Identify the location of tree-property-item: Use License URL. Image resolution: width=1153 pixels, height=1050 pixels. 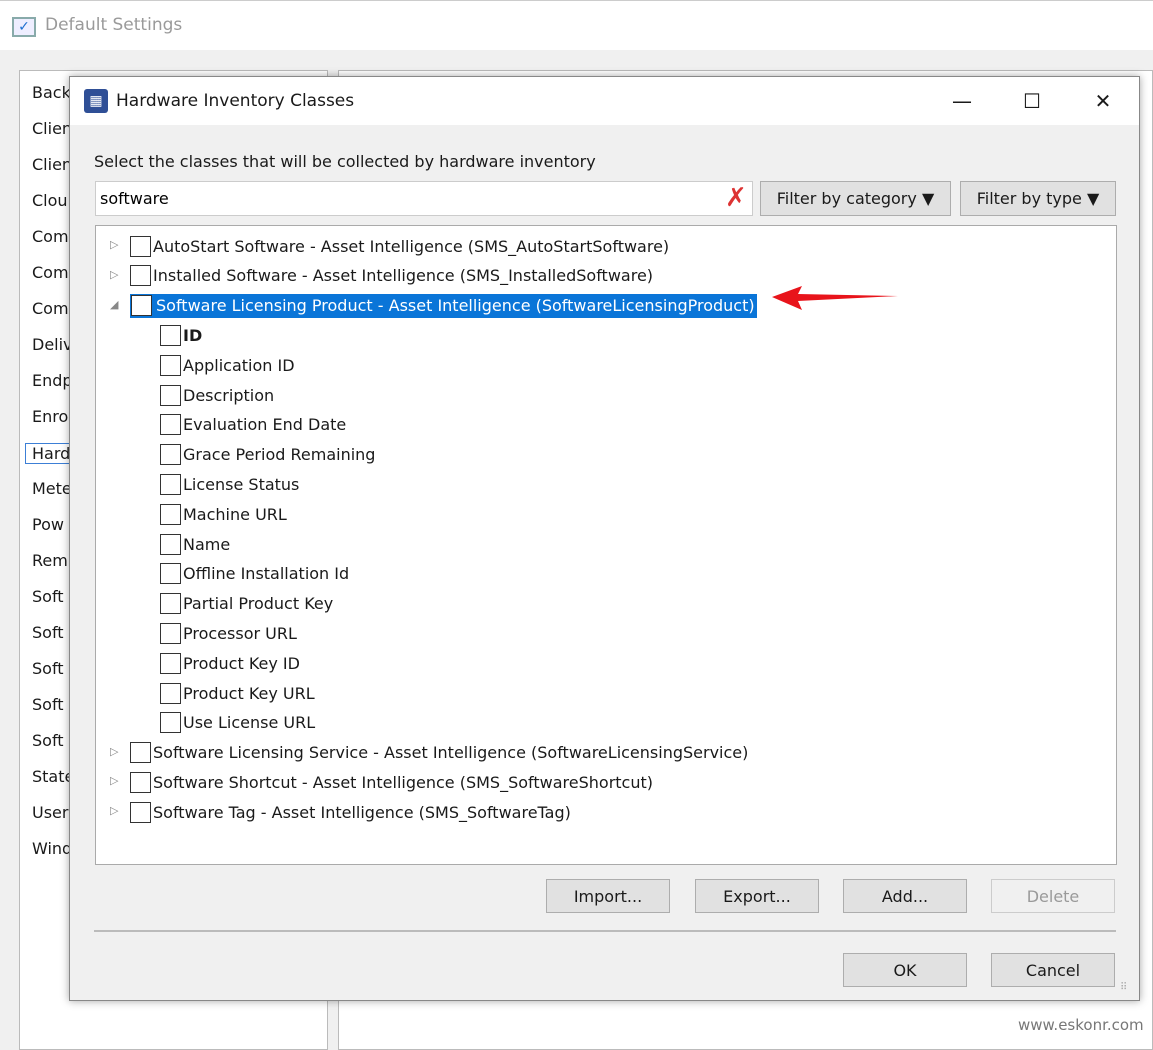
(237, 723).